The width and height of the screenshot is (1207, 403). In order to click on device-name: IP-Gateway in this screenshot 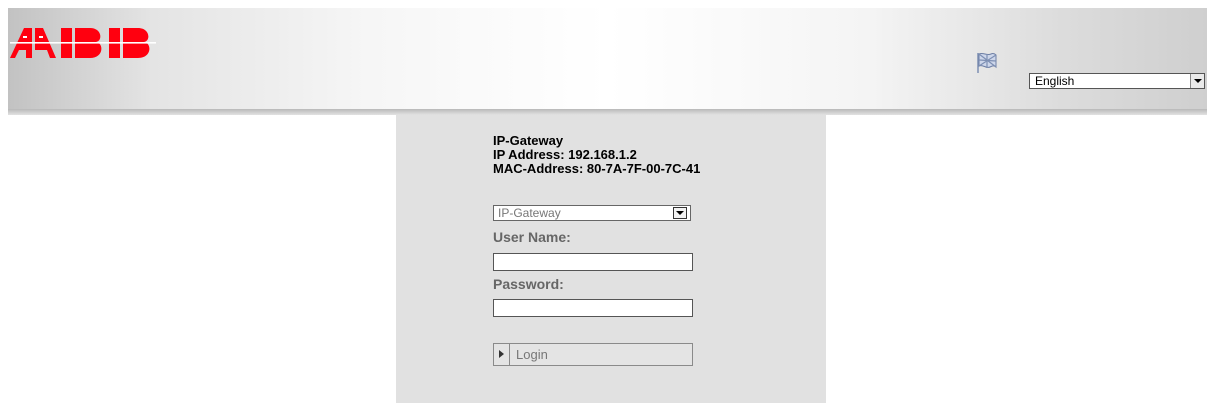, I will do `click(528, 140)`.